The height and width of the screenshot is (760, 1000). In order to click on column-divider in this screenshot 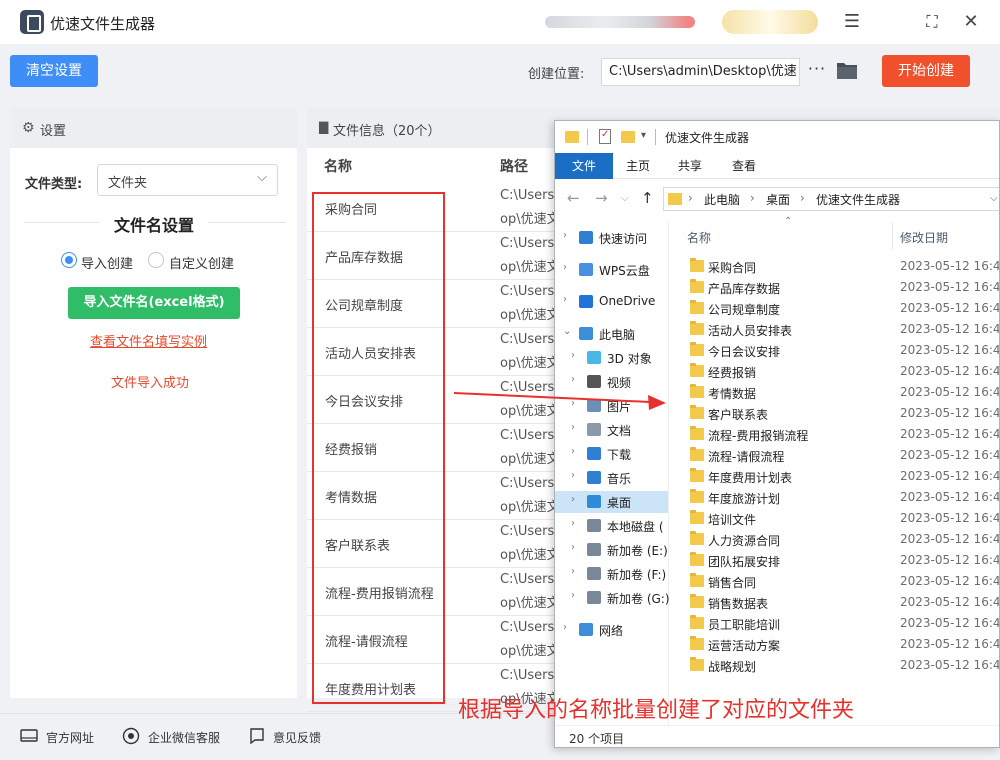, I will do `click(892, 236)`.